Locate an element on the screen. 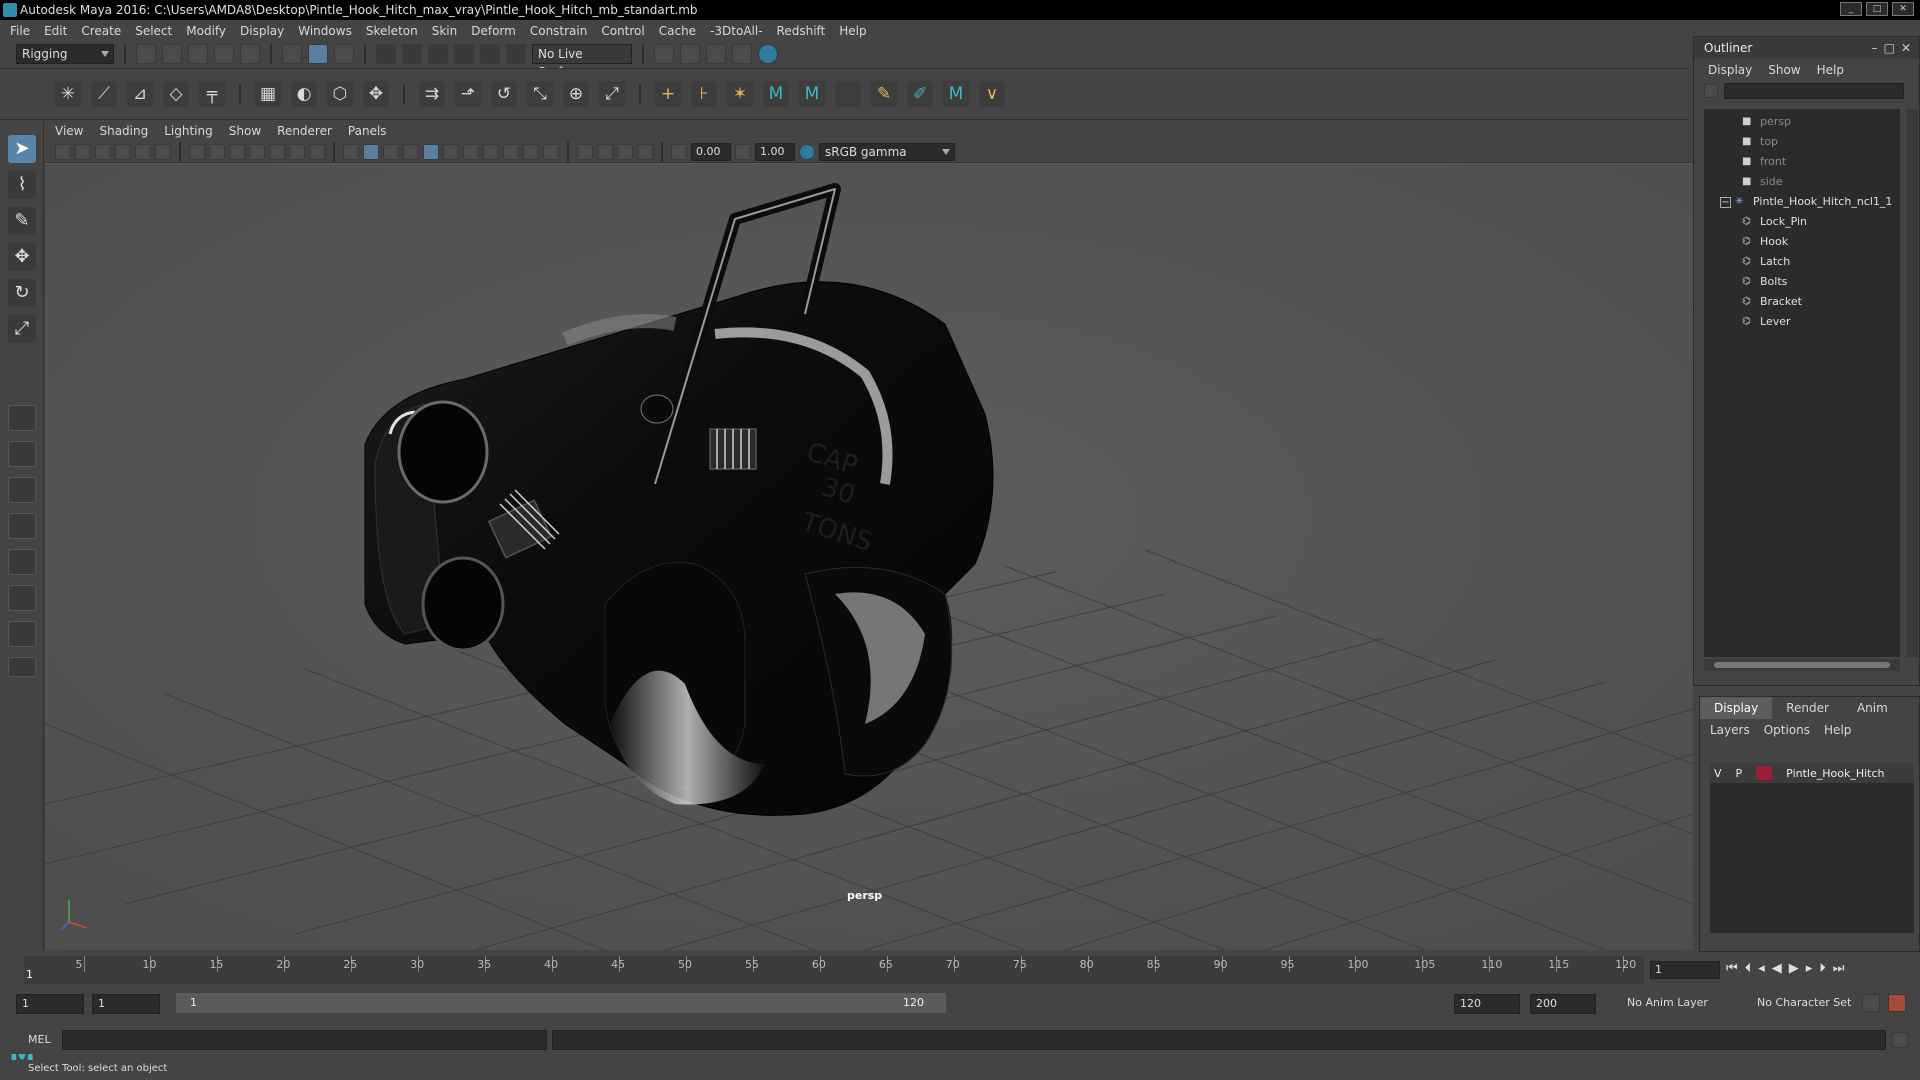 The image size is (1920, 1080). snap-grid-icon is located at coordinates (386, 54).